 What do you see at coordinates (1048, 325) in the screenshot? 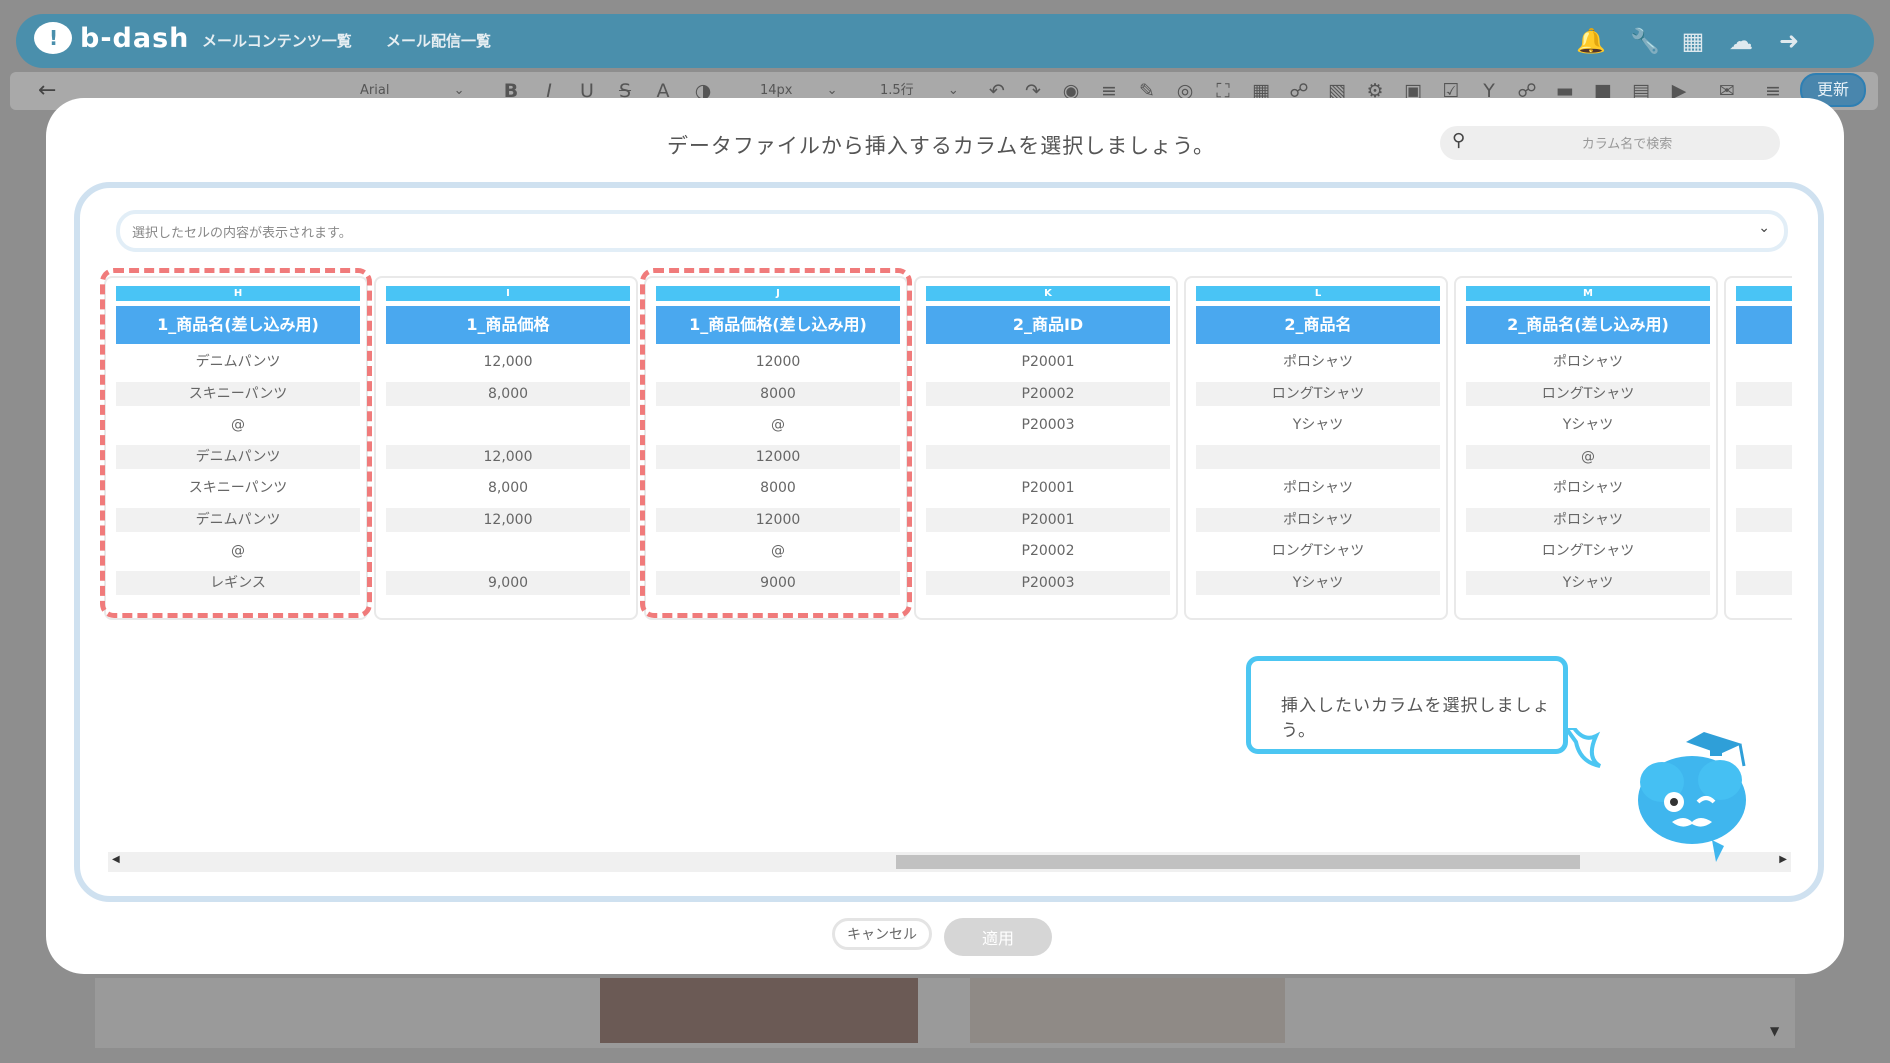
I see `column-header: 2_商品ID` at bounding box center [1048, 325].